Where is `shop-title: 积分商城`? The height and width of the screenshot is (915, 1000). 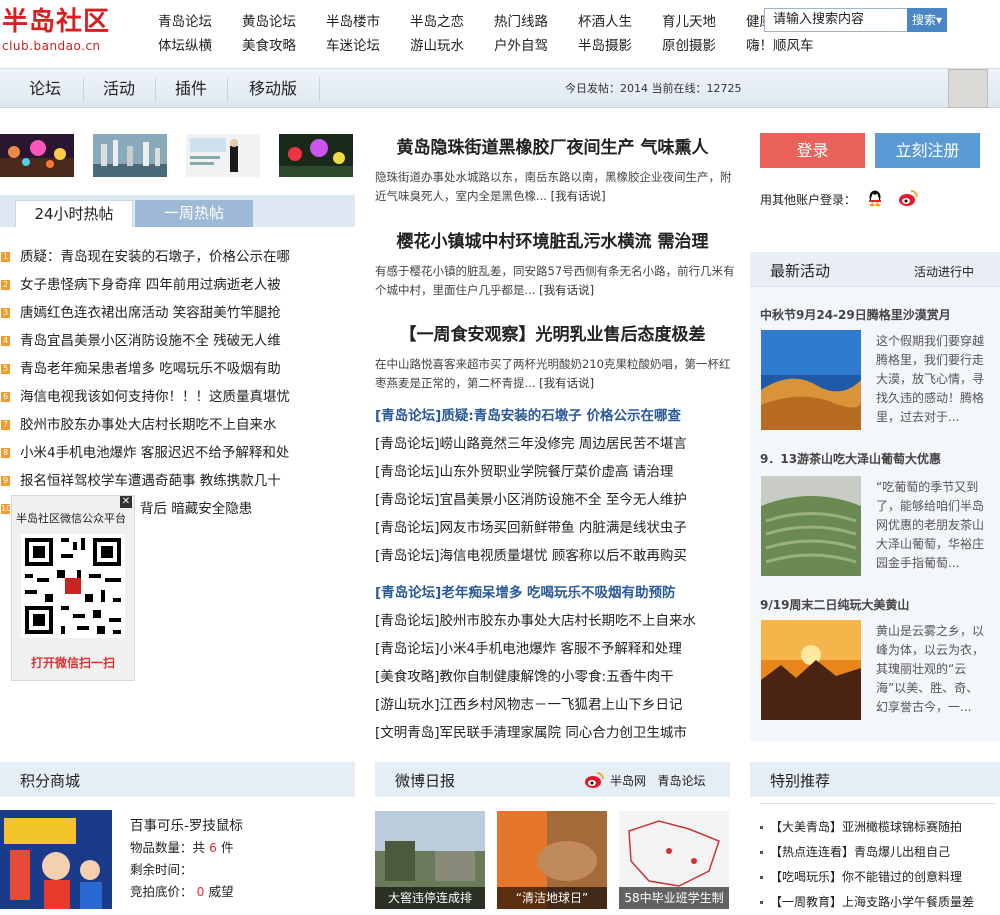
shop-title: 积分商城 is located at coordinates (50, 781).